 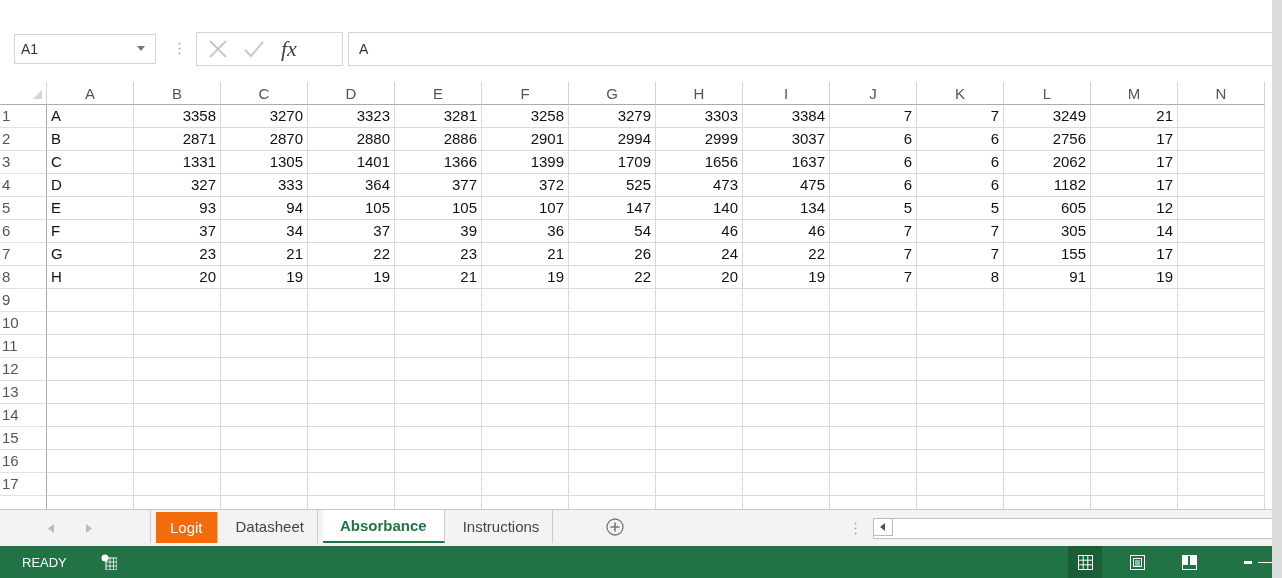 I want to click on table-cell: B, so click(x=90, y=140).